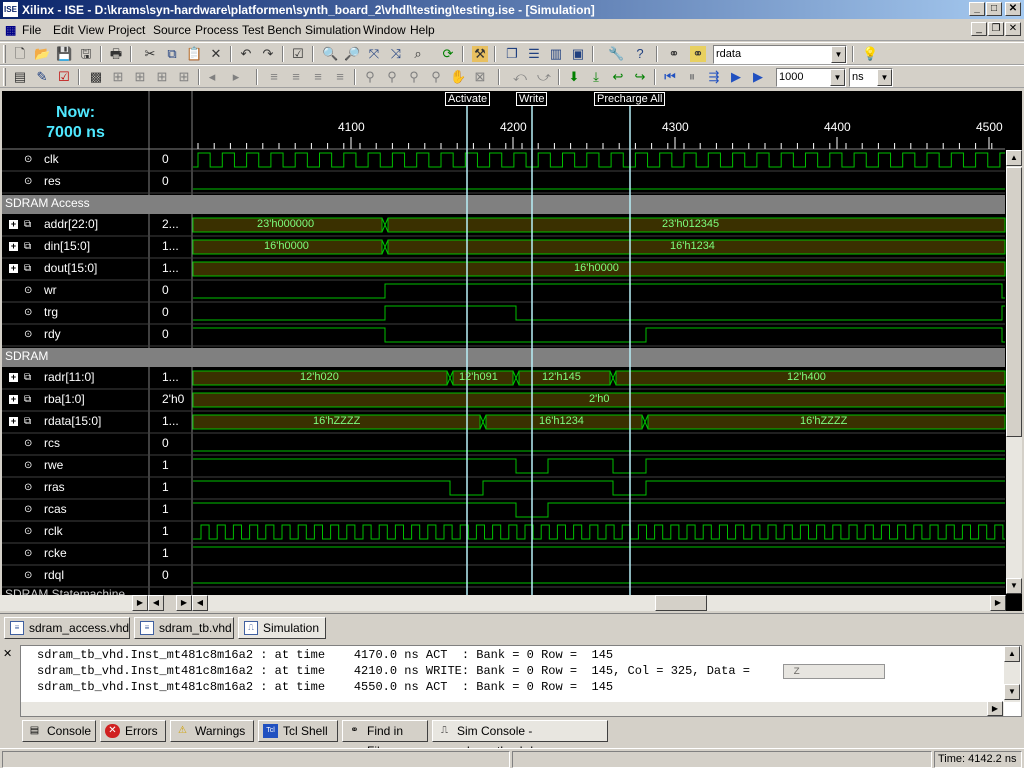 The image size is (1024, 768). What do you see at coordinates (333, 30) in the screenshot?
I see `menu-simulation: Simulation` at bounding box center [333, 30].